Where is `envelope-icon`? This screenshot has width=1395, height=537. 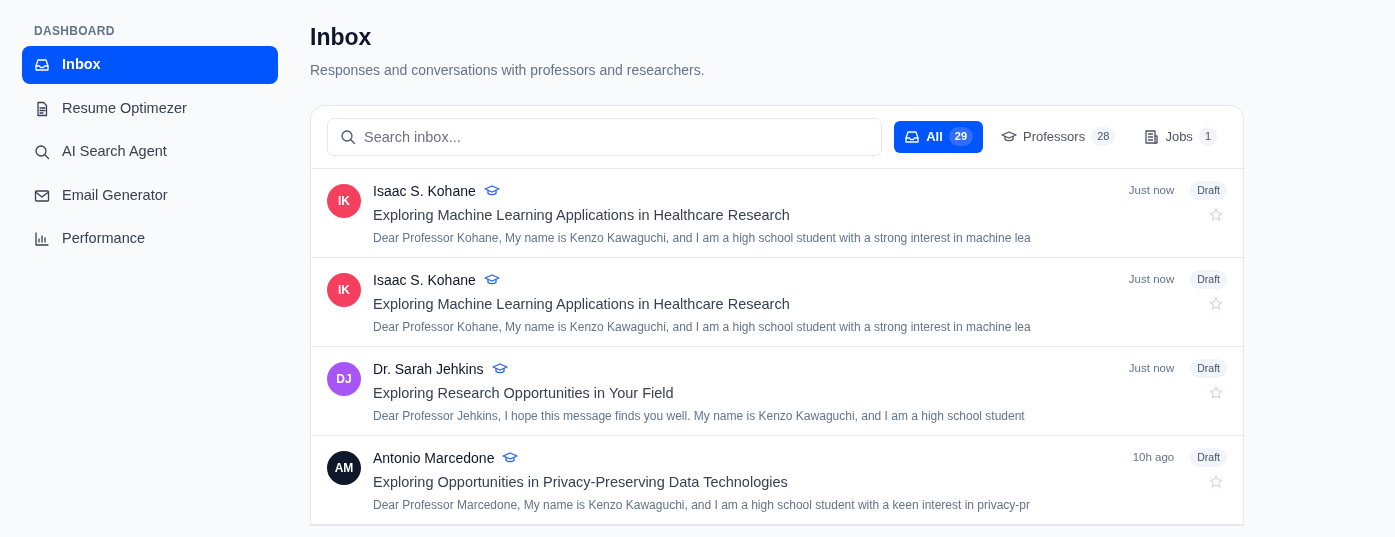
envelope-icon is located at coordinates (42, 195).